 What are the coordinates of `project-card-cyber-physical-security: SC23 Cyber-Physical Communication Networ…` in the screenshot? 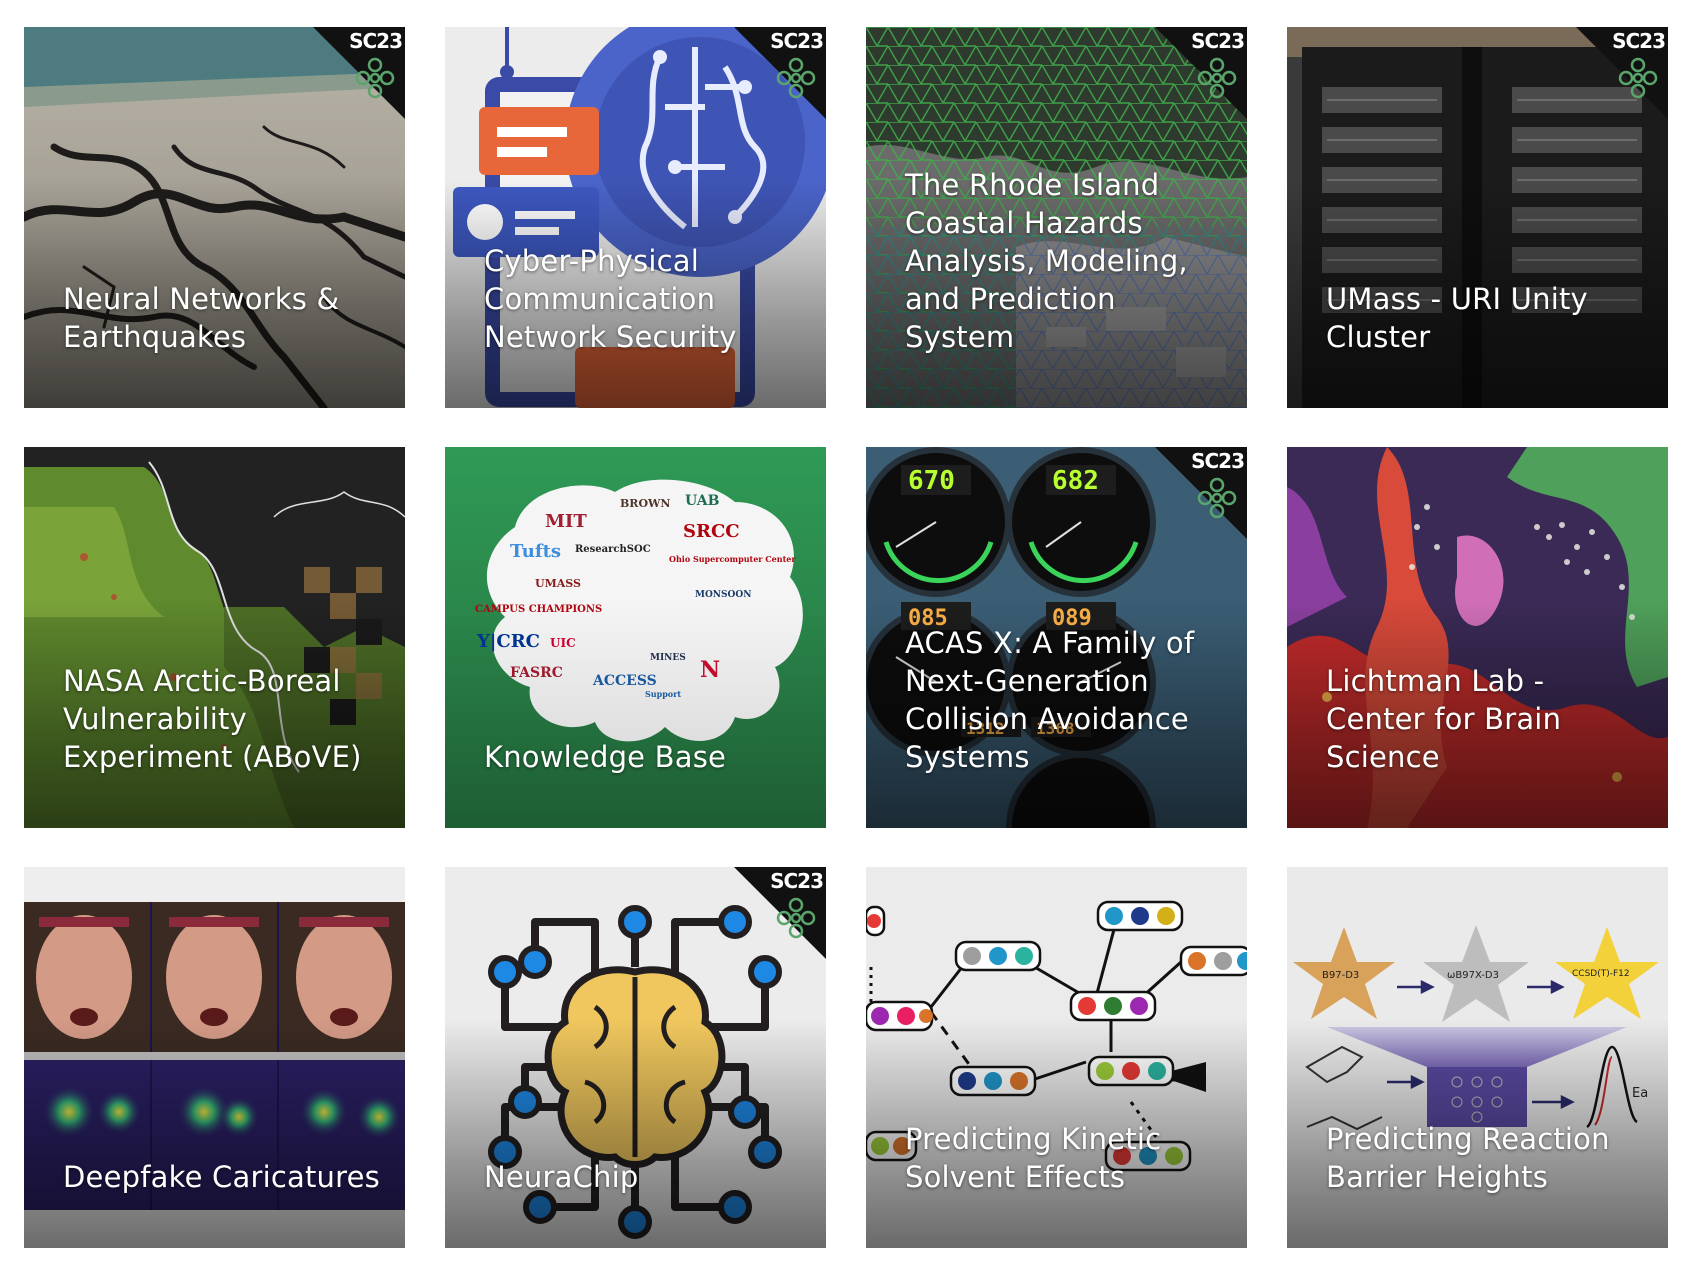 It's located at (635, 217).